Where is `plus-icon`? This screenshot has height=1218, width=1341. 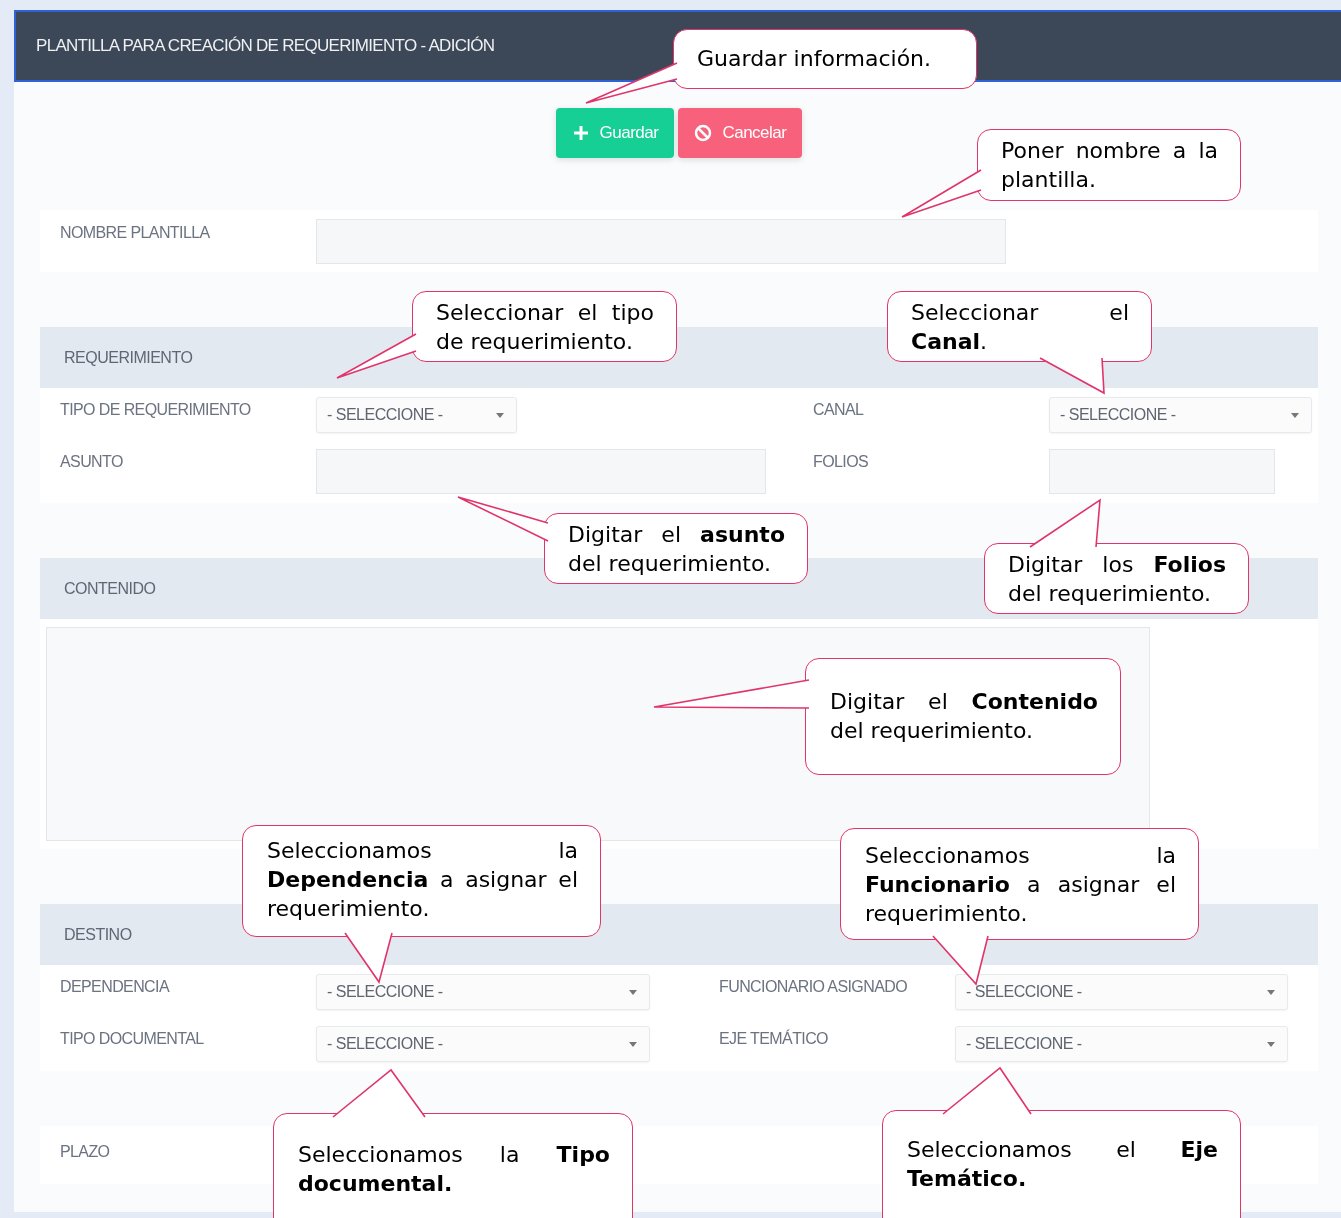
plus-icon is located at coordinates (580, 133).